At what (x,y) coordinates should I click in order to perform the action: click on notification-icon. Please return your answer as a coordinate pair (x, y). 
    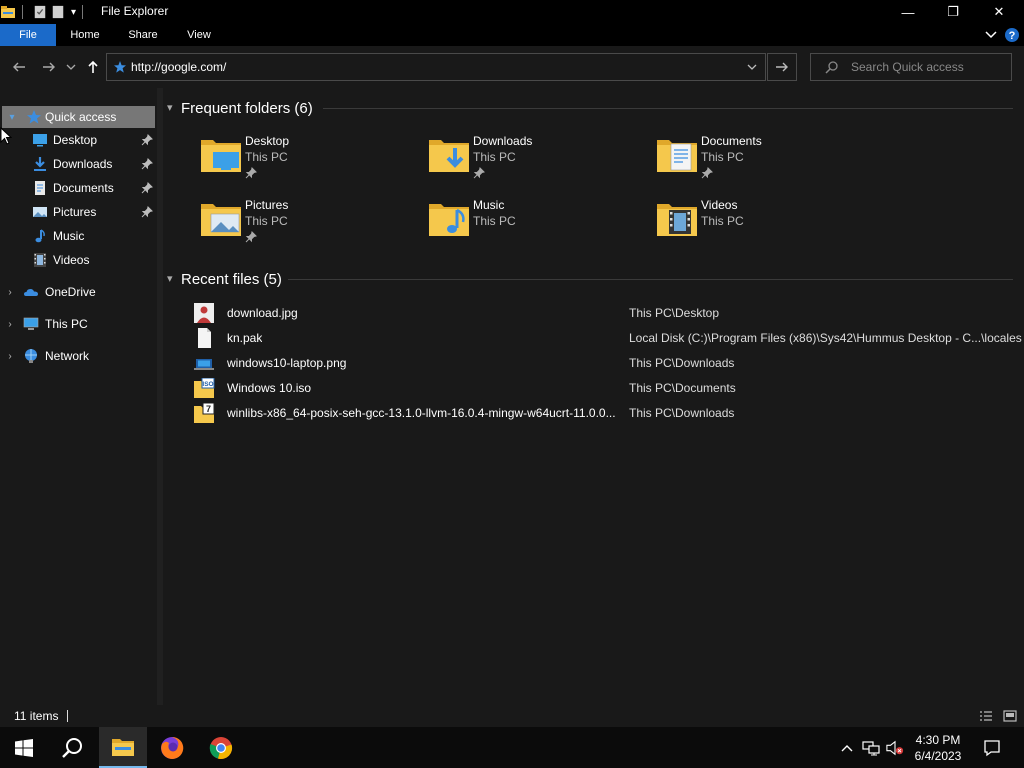
    Looking at the image, I should click on (992, 748).